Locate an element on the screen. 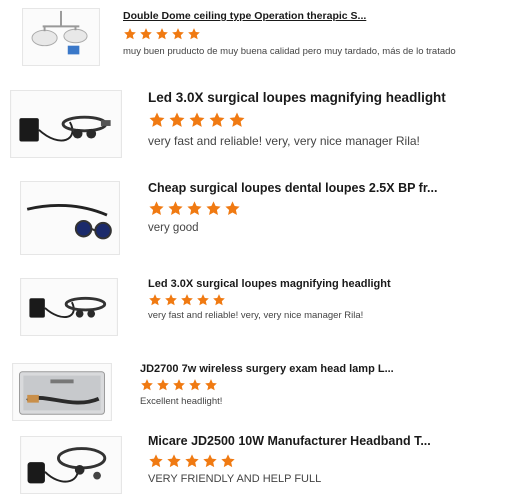 The height and width of the screenshot is (495, 514). head-lamp-case-icon is located at coordinates (62, 392).